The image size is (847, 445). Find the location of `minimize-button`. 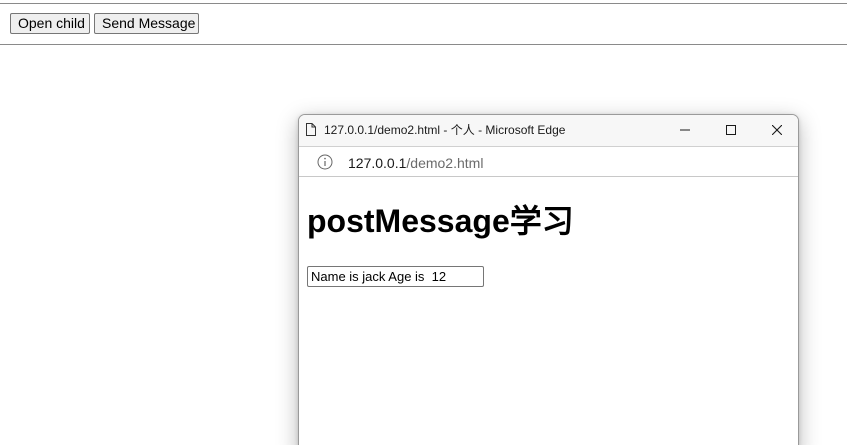

minimize-button is located at coordinates (685, 130).